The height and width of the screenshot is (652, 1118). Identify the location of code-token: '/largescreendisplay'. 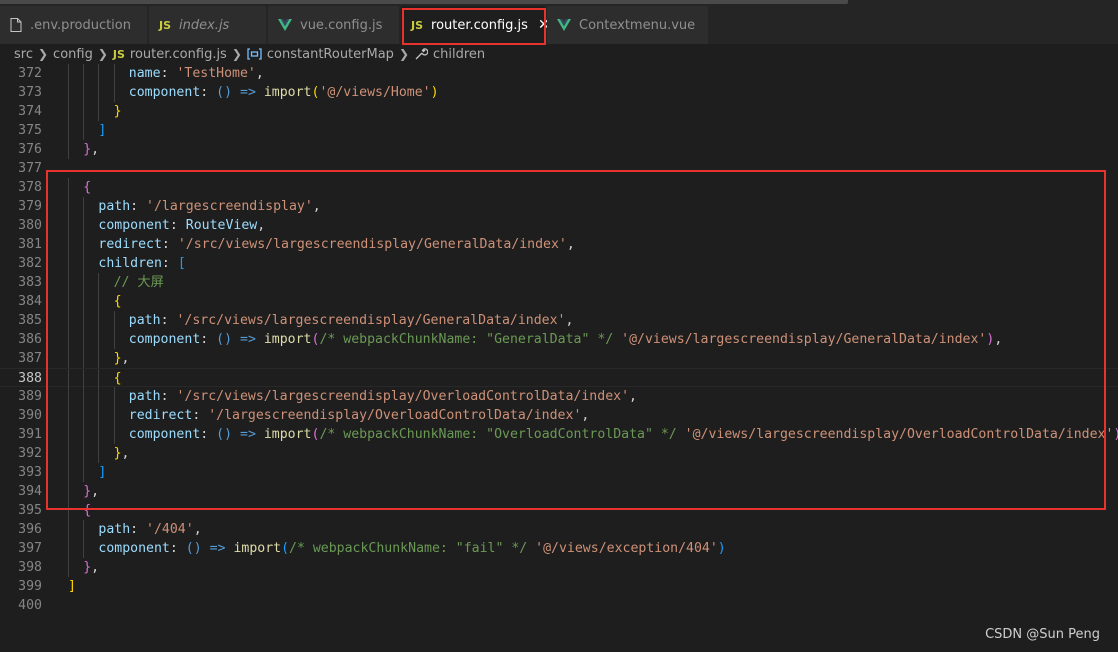
(229, 206).